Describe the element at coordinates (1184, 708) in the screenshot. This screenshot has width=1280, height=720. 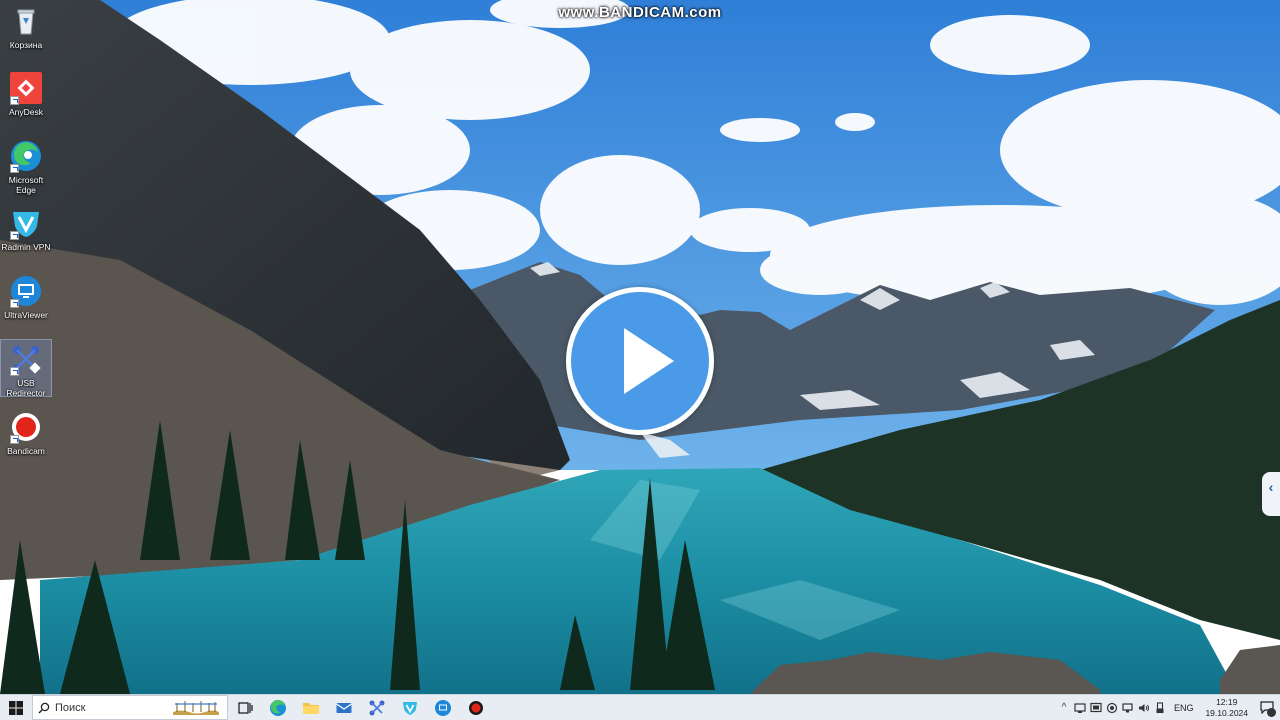
I see `language-indicator: ENG` at that location.